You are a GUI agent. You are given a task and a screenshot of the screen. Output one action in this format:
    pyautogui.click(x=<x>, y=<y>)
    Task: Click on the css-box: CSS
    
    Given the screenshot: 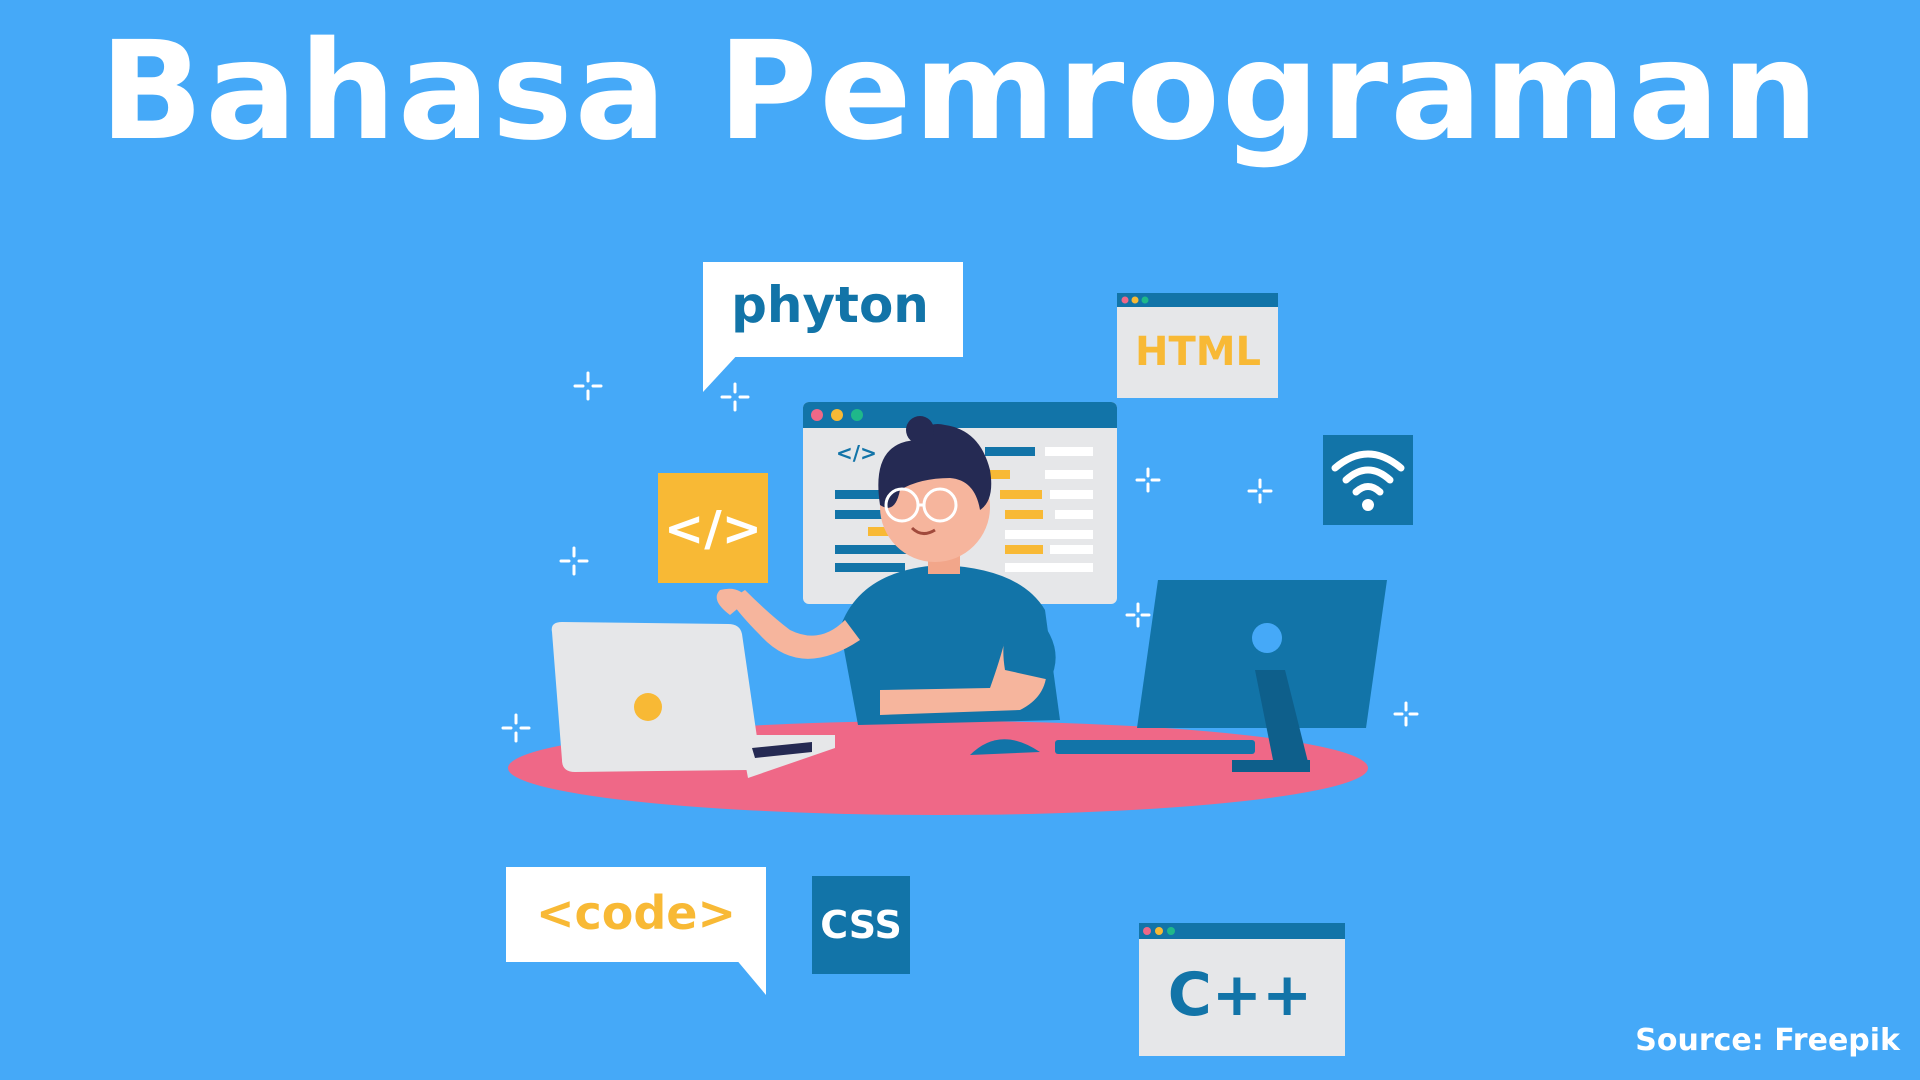 What is the action you would take?
    pyautogui.click(x=861, y=925)
    